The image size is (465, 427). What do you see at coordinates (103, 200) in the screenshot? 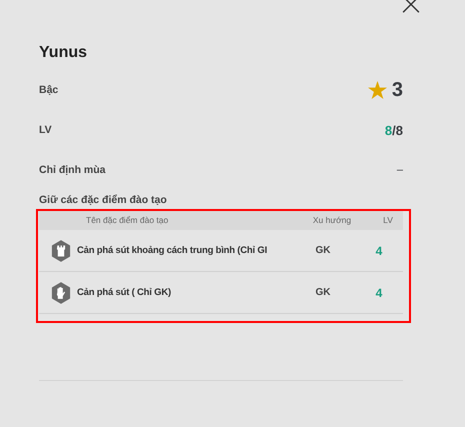
I see `section-heading: Giữ các đặc điểm đào tạo` at bounding box center [103, 200].